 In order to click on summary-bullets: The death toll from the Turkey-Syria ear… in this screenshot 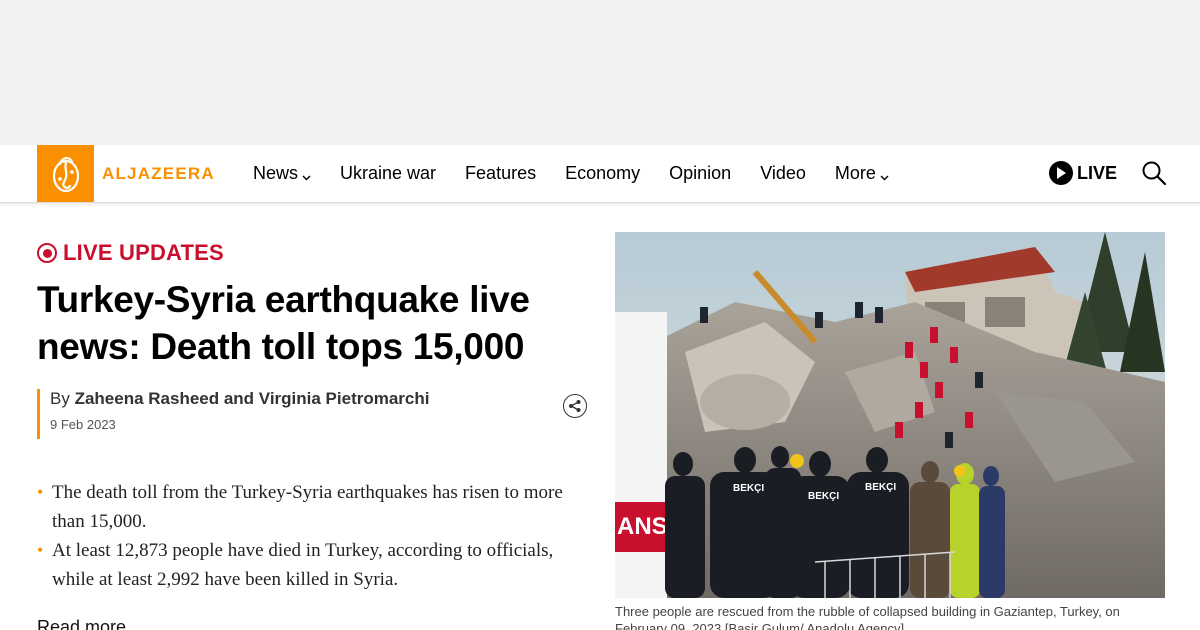, I will do `click(314, 536)`.